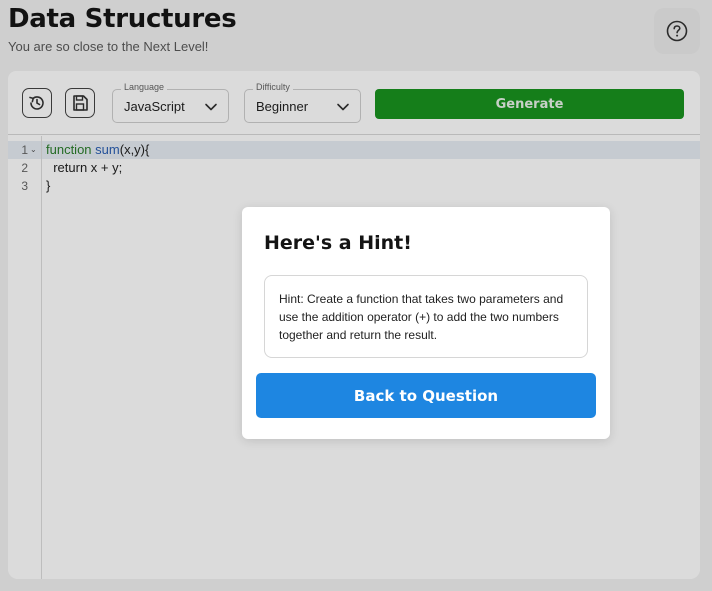 The image size is (712, 591). What do you see at coordinates (338, 243) in the screenshot?
I see `modal-title: Here's a Hint!` at bounding box center [338, 243].